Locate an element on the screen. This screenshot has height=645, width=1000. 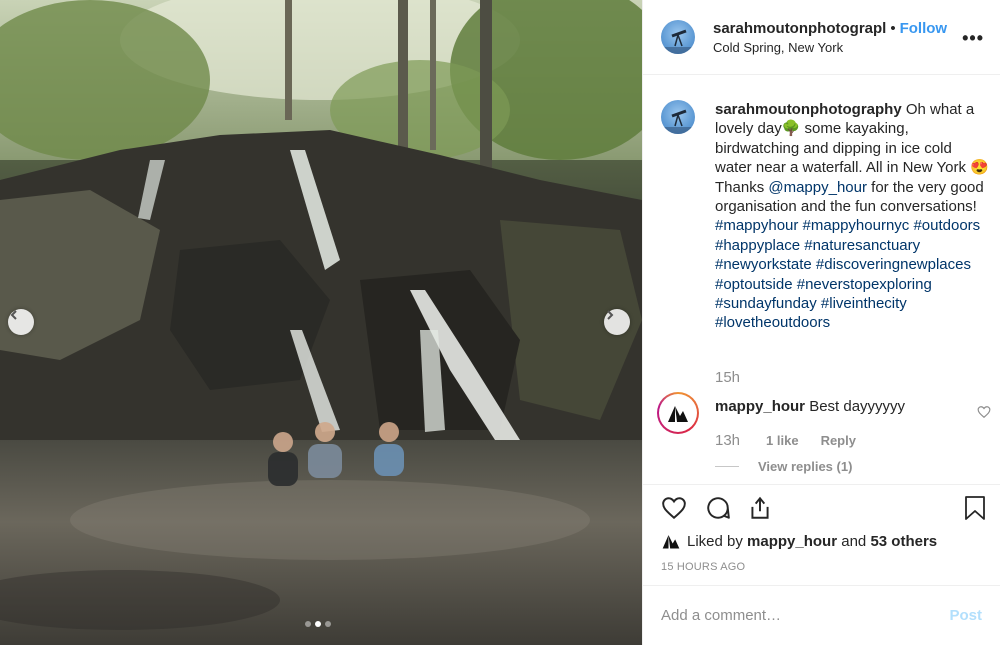
carousel-next-button is located at coordinates (617, 322).